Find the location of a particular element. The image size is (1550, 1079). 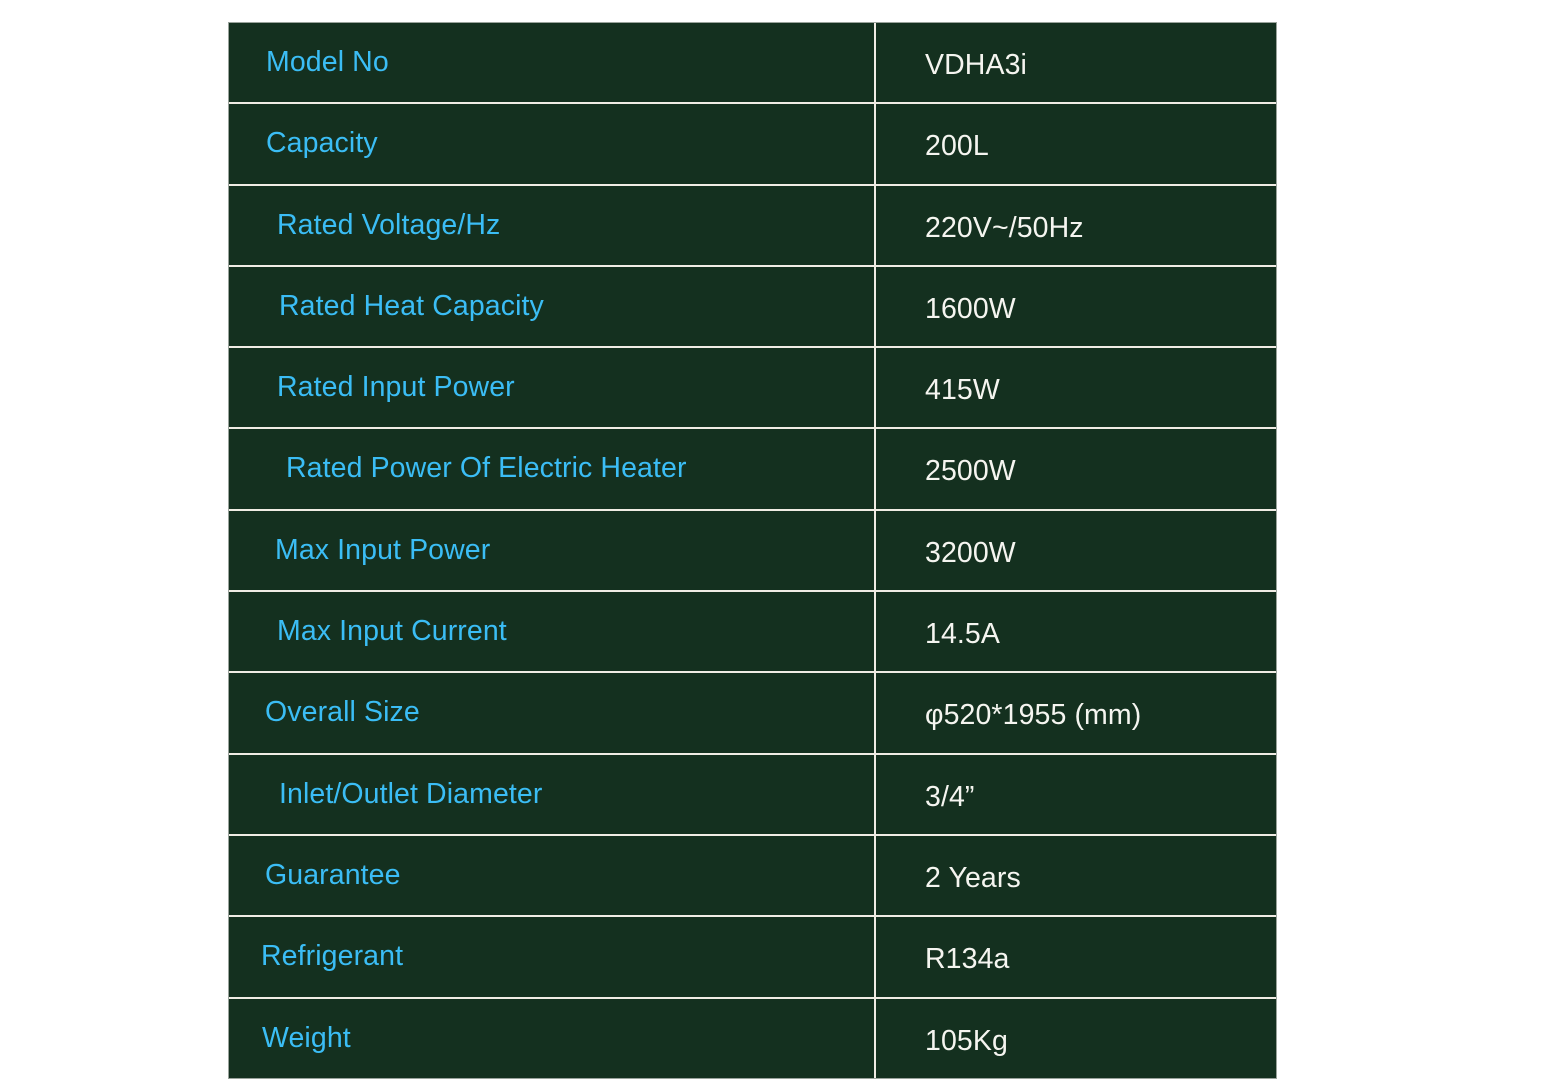

spec-label-cell: Rated Input Power is located at coordinates (551, 387).